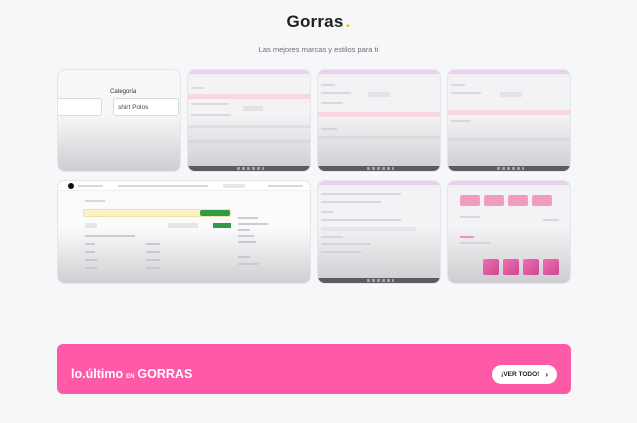  What do you see at coordinates (318, 49) in the screenshot?
I see `page-subtitle: Las mejores marcas y estilos para ti` at bounding box center [318, 49].